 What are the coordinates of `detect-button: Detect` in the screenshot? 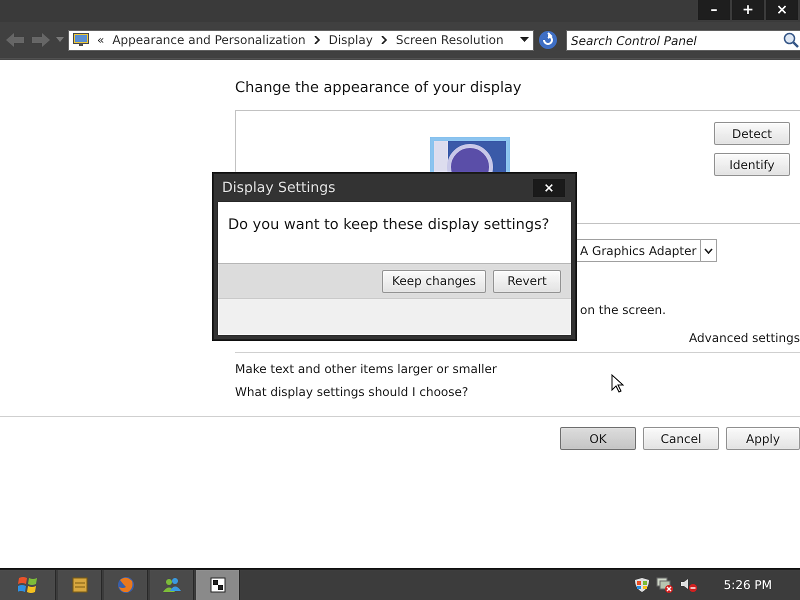 It's located at (752, 133).